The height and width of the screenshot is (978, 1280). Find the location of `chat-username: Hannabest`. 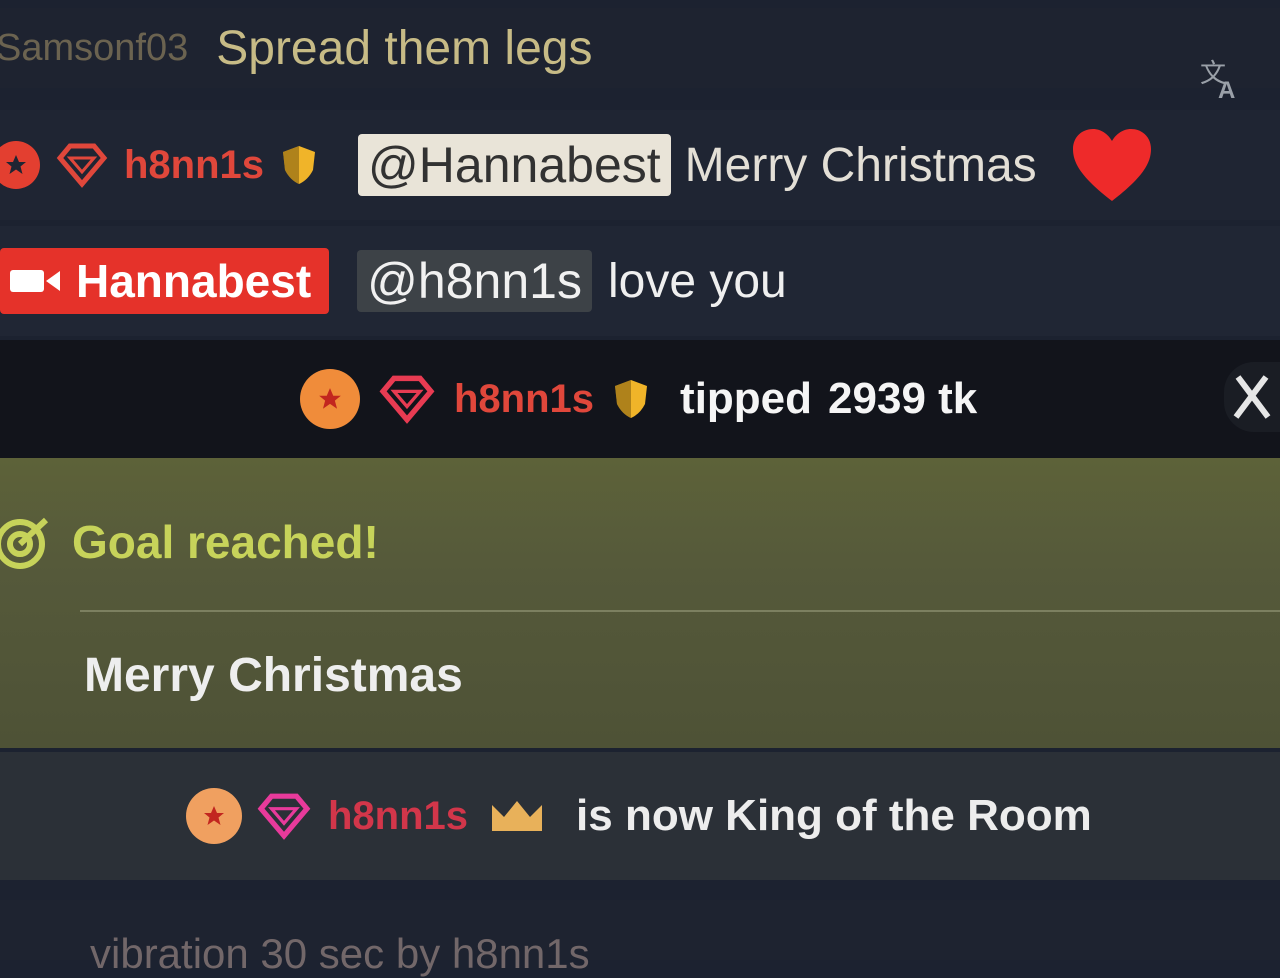

chat-username: Hannabest is located at coordinates (194, 281).